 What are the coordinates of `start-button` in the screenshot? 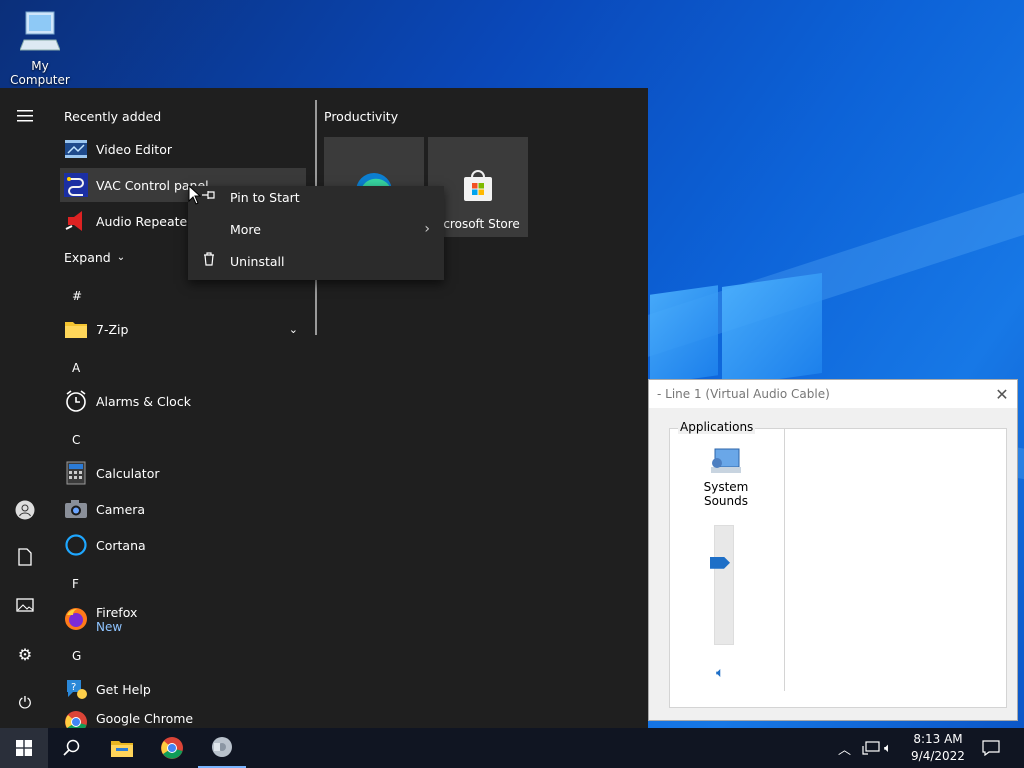 It's located at (24, 748).